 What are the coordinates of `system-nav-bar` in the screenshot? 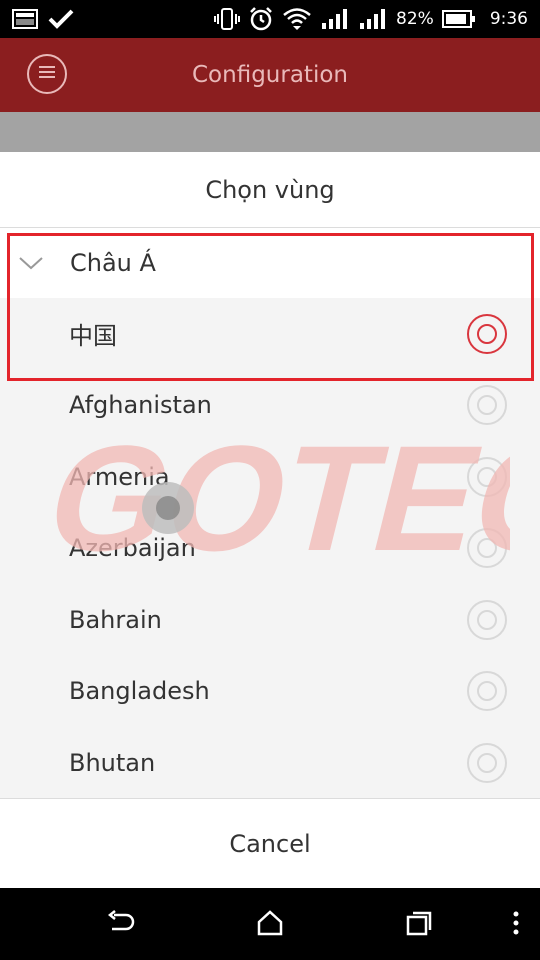 It's located at (270, 924).